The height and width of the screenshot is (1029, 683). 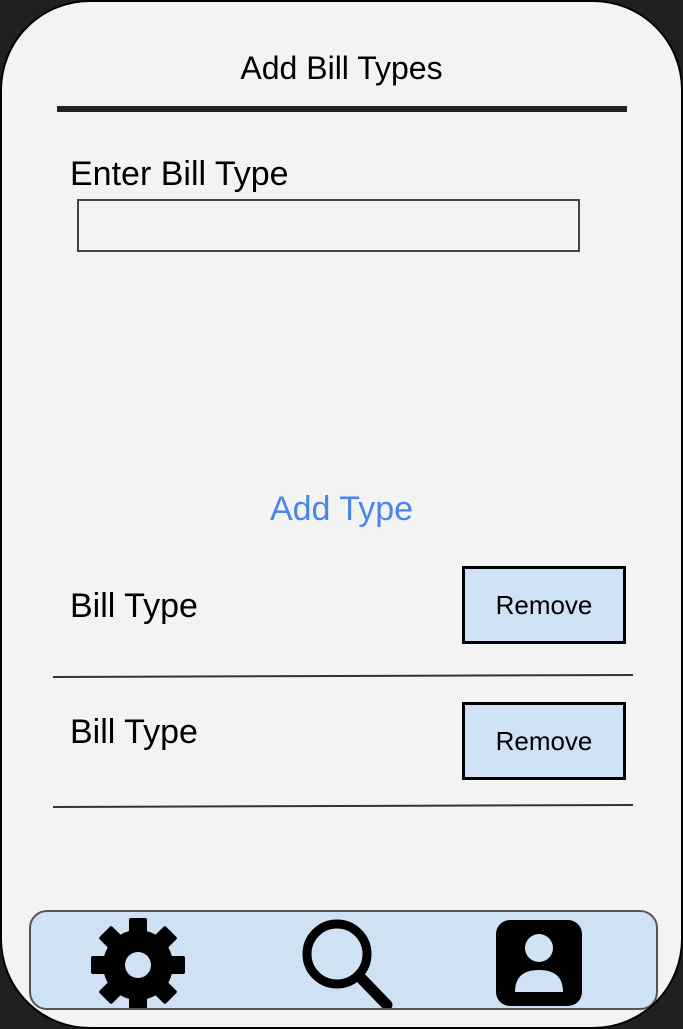 What do you see at coordinates (341, 509) in the screenshot?
I see `add-type-button: Add Type` at bounding box center [341, 509].